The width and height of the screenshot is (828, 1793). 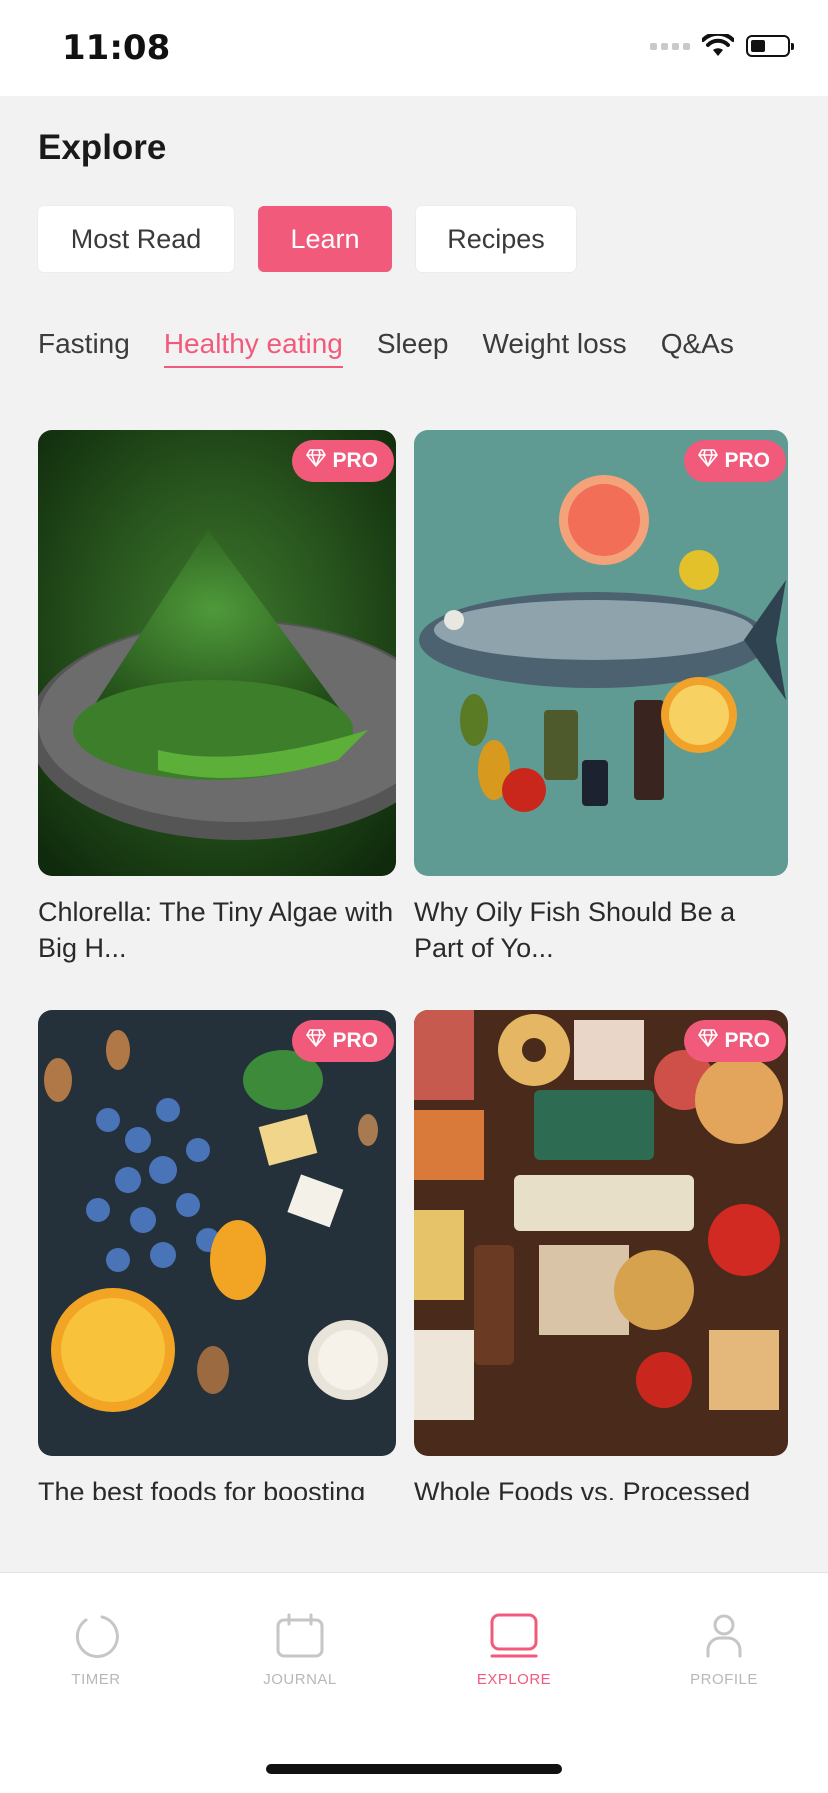 I want to click on nav-journal: JOURNAL, so click(x=300, y=1649).